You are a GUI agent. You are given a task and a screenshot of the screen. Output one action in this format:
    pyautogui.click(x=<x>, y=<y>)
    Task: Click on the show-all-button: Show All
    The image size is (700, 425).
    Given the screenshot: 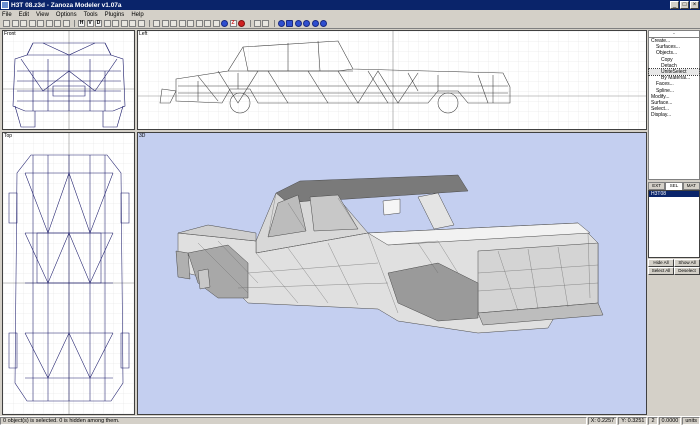 What is the action you would take?
    pyautogui.click(x=687, y=263)
    